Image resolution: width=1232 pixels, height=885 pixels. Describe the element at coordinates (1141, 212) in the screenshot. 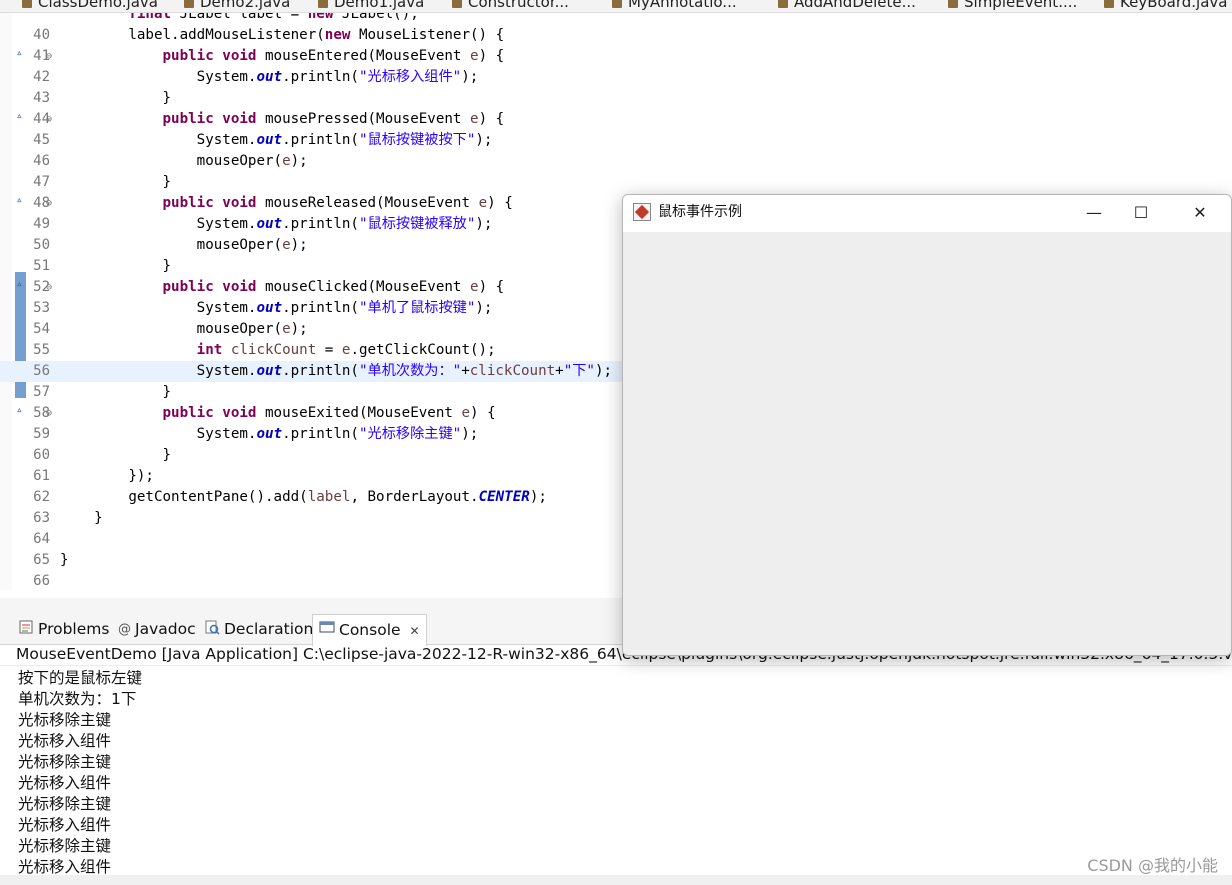

I see `maximize-button: ☐` at that location.